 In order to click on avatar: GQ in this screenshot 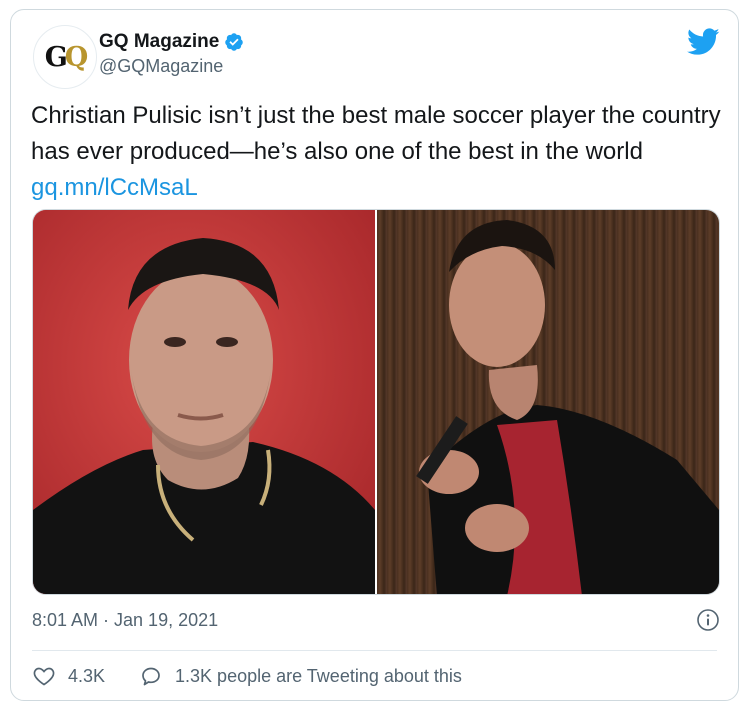, I will do `click(65, 57)`.